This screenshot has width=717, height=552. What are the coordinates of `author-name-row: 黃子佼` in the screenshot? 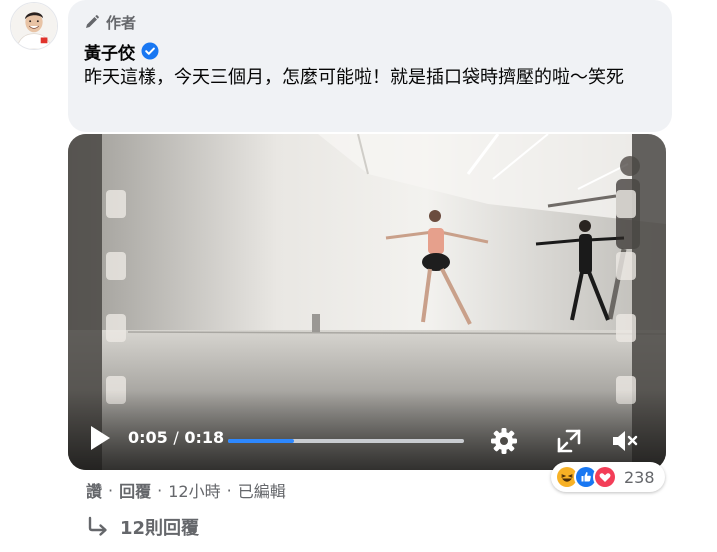 It's located at (121, 51).